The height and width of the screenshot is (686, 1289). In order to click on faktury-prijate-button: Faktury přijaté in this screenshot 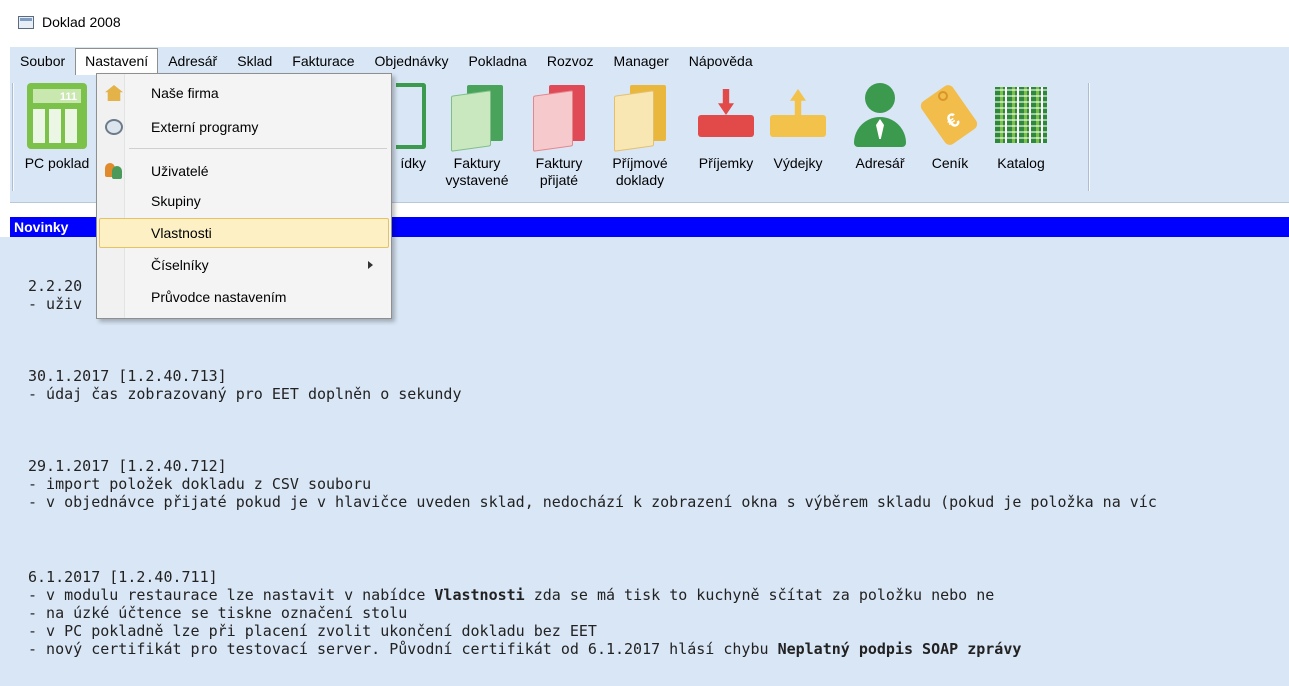, I will do `click(559, 136)`.